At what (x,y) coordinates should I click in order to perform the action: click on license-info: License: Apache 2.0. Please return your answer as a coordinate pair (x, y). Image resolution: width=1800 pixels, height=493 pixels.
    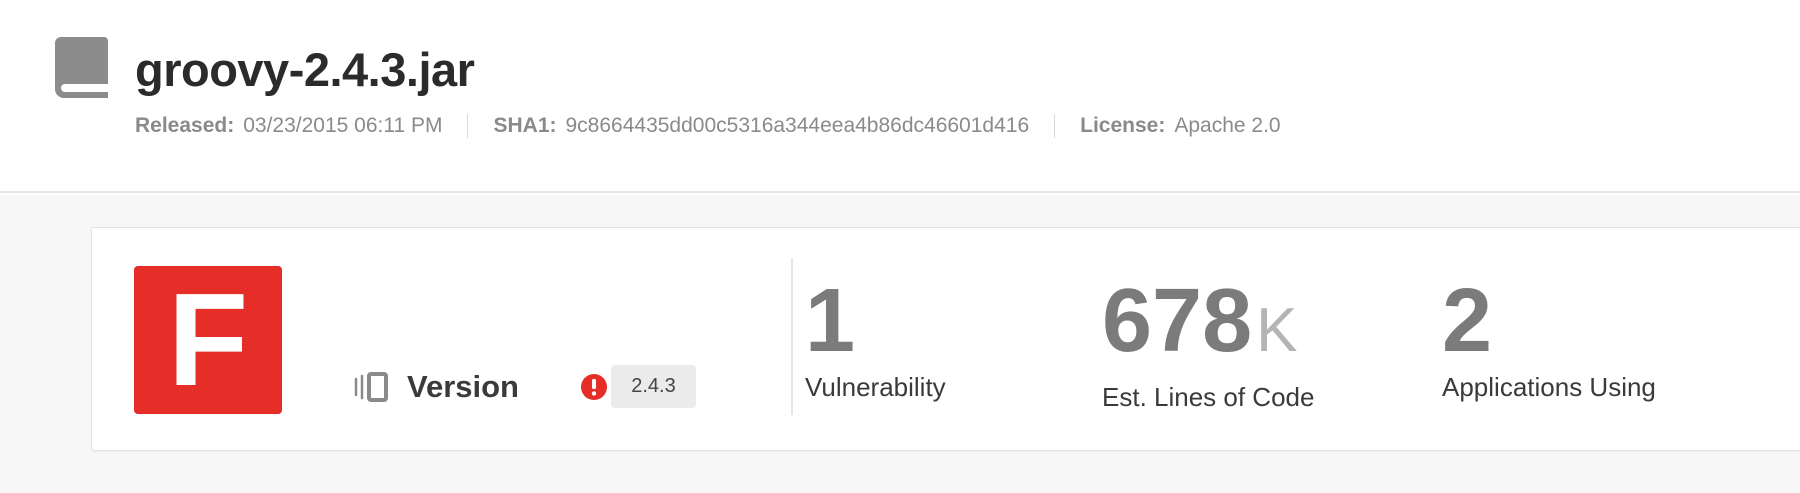
    Looking at the image, I should click on (1180, 126).